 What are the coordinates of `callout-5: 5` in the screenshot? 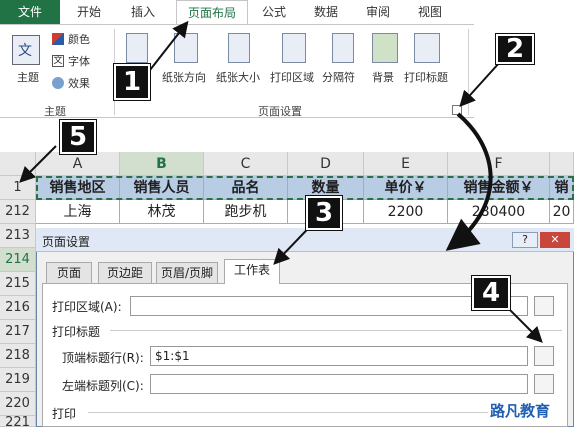 It's located at (78, 137).